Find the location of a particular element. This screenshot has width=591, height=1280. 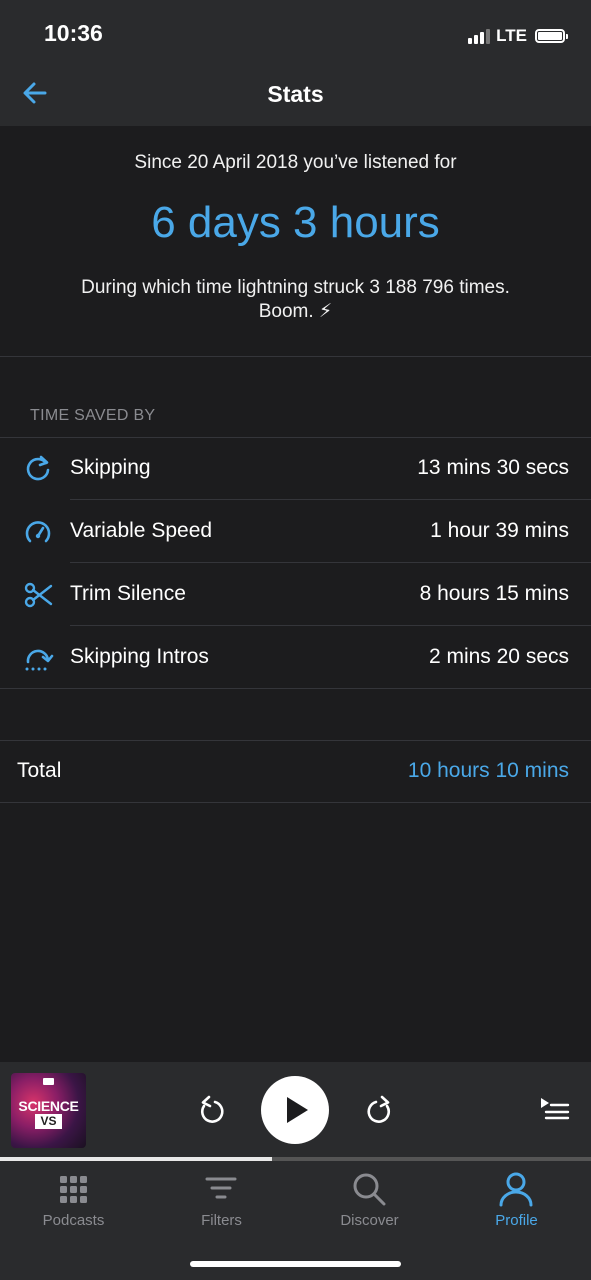

page-title: Stats is located at coordinates (295, 94).